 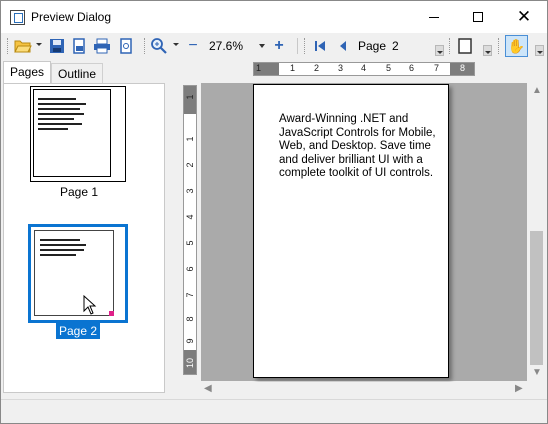 I want to click on horizontal-scrollbar: ◀ ▶, so click(x=364, y=389).